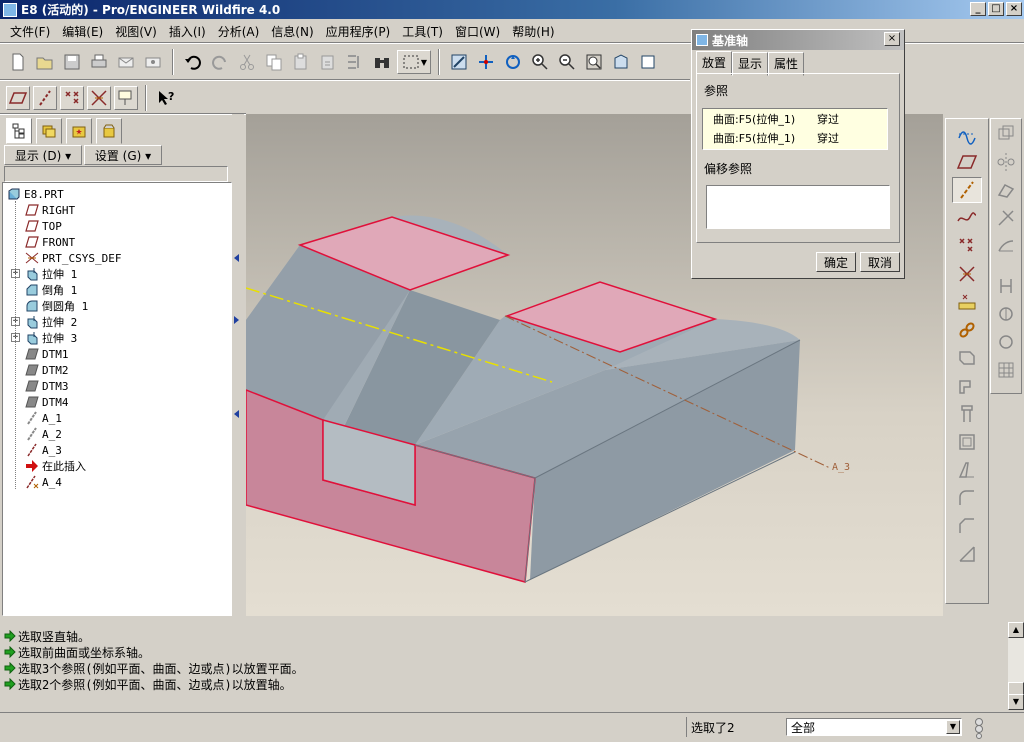  Describe the element at coordinates (247, 62) in the screenshot. I see `cut-button` at that location.